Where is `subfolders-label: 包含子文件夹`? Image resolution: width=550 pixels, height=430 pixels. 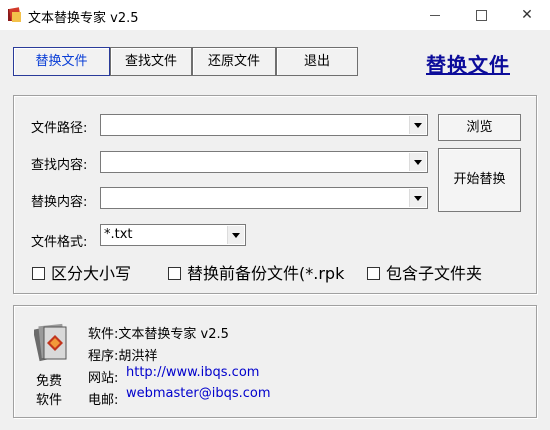 subfolders-label: 包含子文件夹 is located at coordinates (434, 273).